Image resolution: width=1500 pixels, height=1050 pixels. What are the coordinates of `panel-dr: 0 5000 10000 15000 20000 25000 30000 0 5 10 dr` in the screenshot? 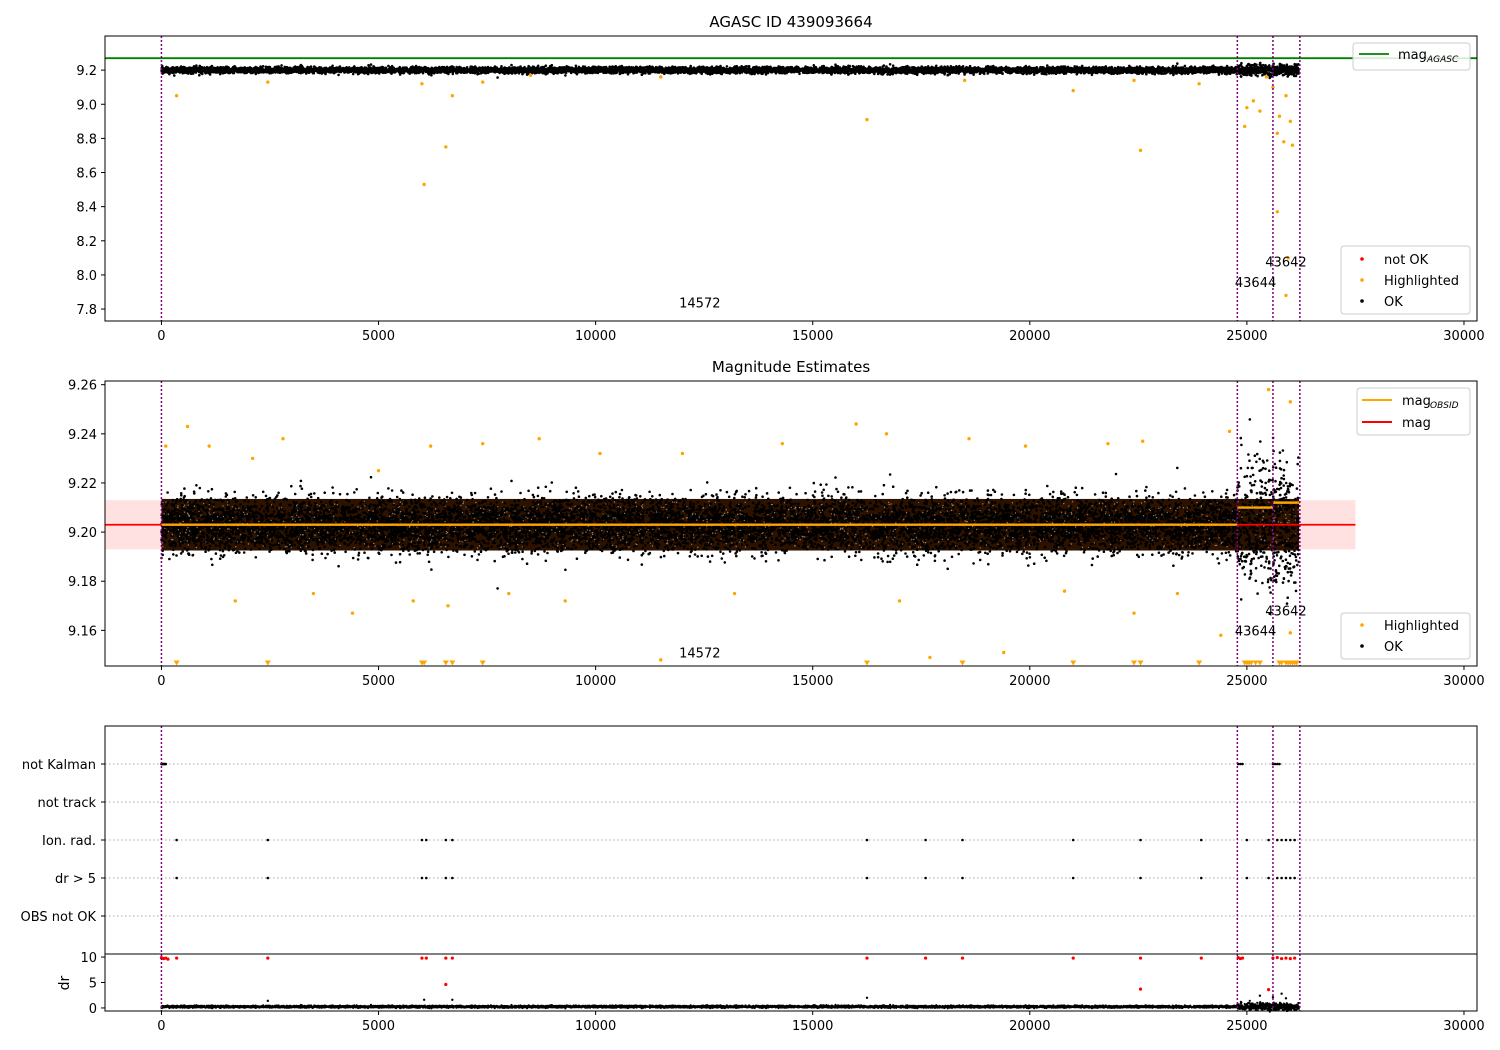 It's located at (771, 992).